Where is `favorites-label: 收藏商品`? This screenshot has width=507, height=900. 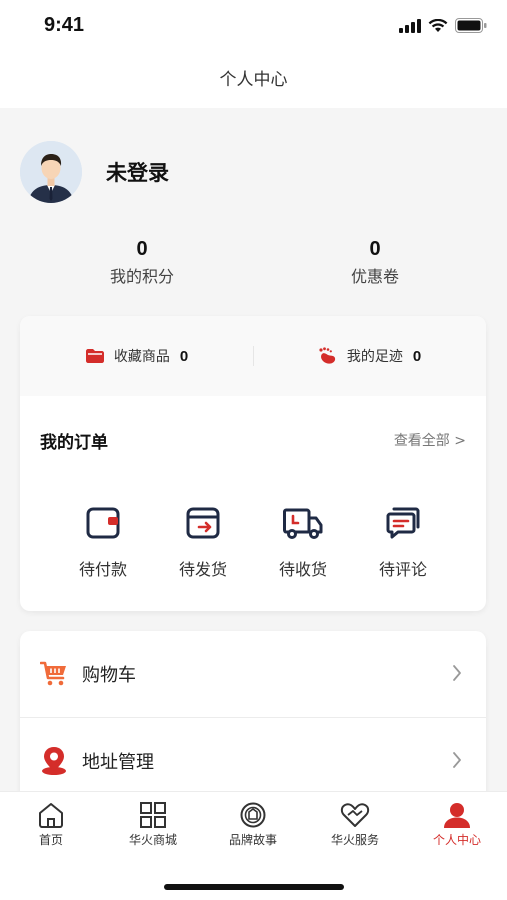 favorites-label: 收藏商品 is located at coordinates (141, 357).